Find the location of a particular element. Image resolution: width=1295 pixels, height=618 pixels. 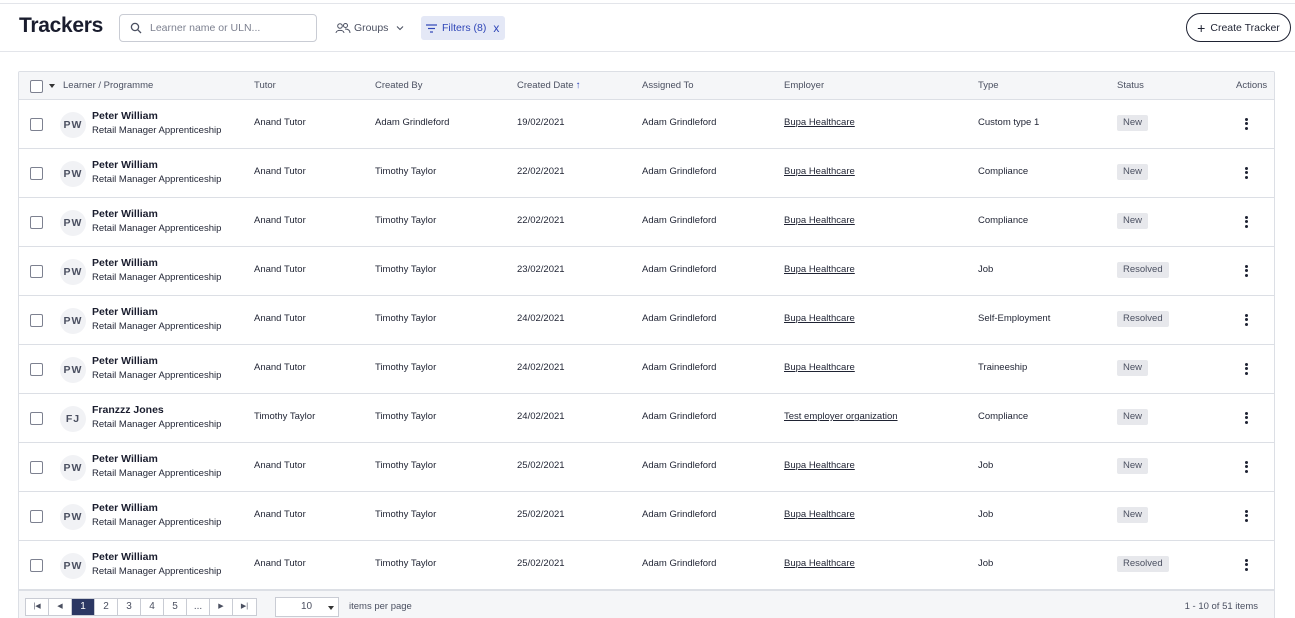

items-range-label: 1 - 10 of 51 items is located at coordinates (1221, 606).